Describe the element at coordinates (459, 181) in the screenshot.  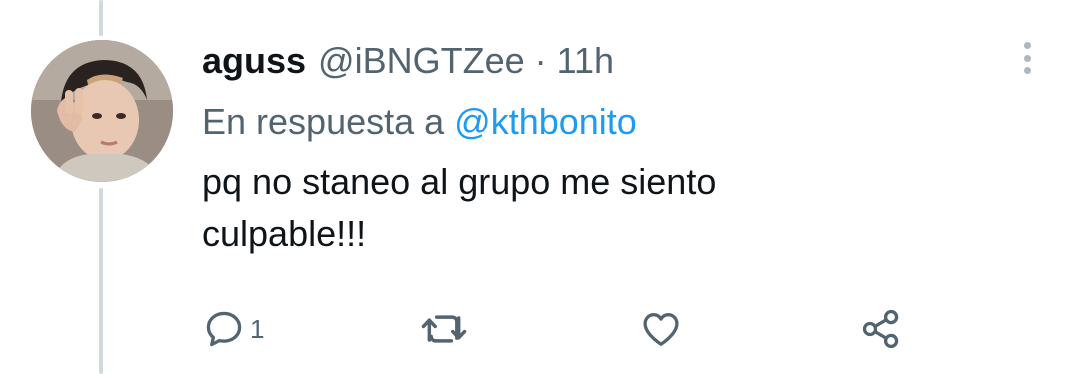
I see `tweet-text-line-1: pq no staneo al grupo me siento` at that location.